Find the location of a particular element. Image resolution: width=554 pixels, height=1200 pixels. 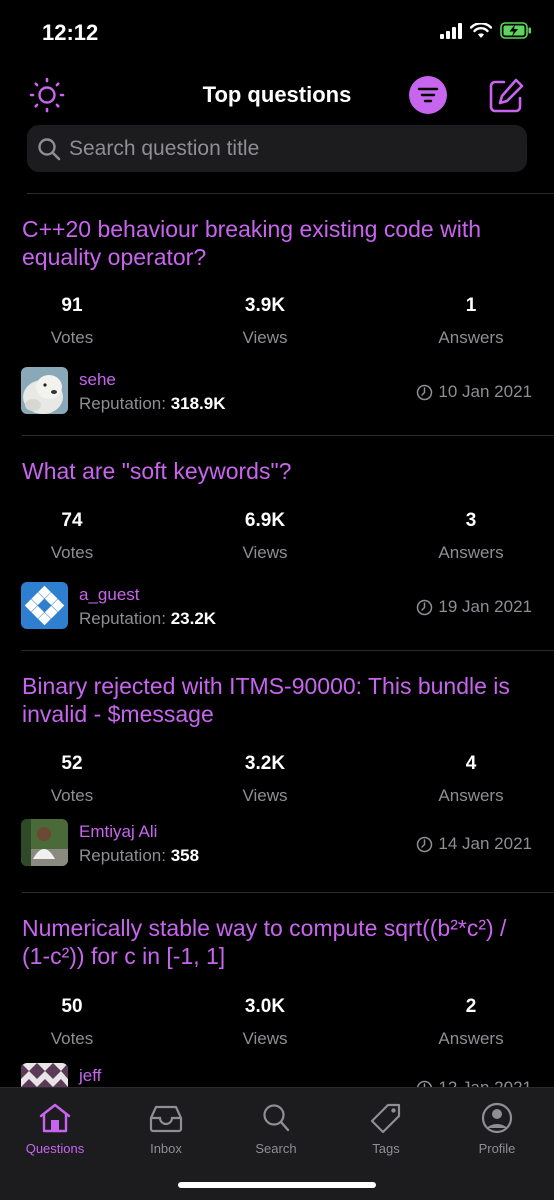

tab-label: Inbox is located at coordinates (166, 1148).